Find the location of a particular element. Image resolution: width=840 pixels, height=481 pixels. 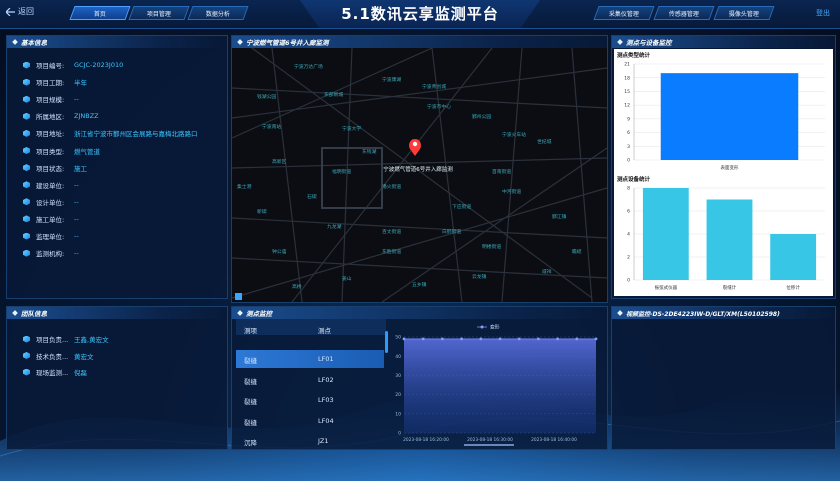

team-info-panel: 团队信息 项目负责... 王鑫,黄宏文 技术负责... 黄宏文 现场监测... 倪磊 is located at coordinates (117, 378).